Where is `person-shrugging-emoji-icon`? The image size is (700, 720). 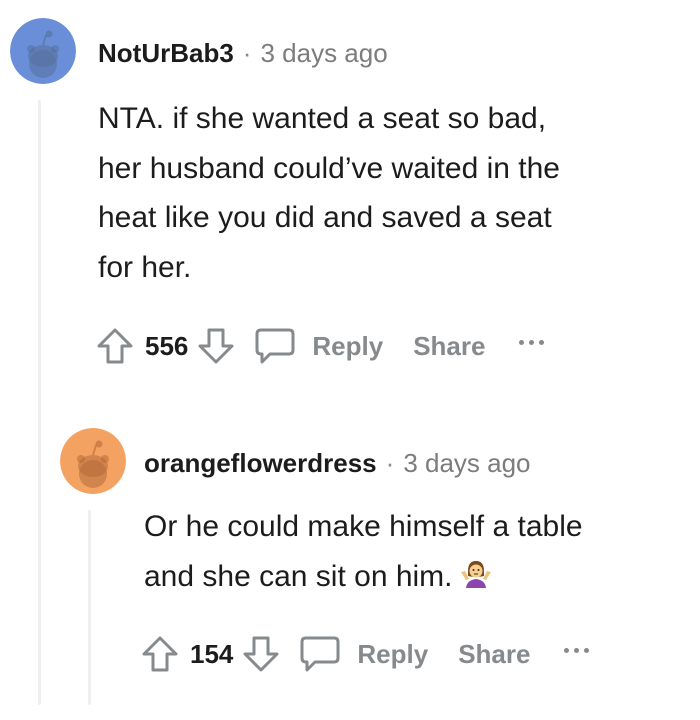
person-shrugging-emoji-icon is located at coordinates (476, 583).